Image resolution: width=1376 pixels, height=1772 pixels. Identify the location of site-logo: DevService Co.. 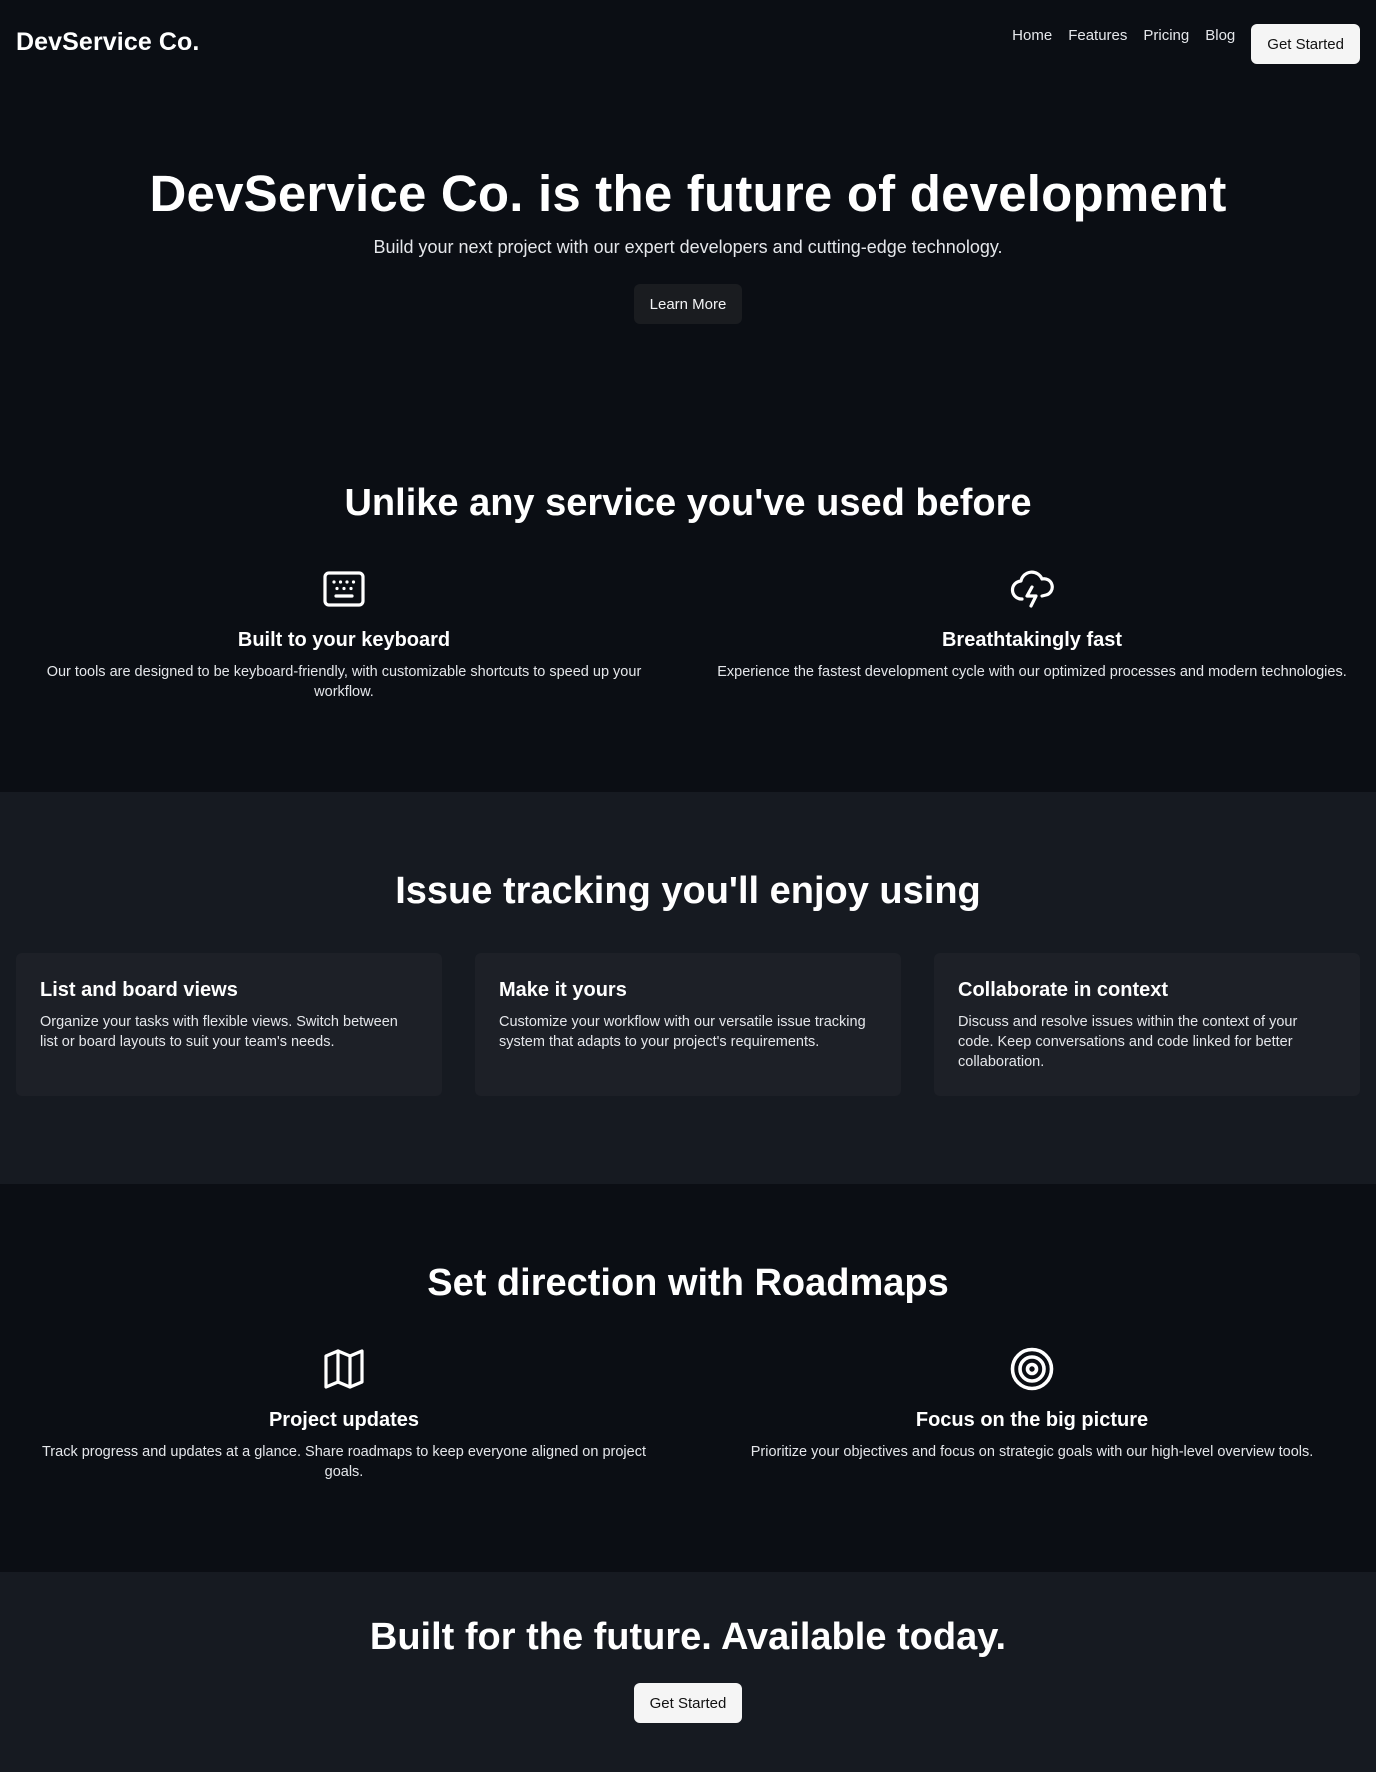
(107, 42).